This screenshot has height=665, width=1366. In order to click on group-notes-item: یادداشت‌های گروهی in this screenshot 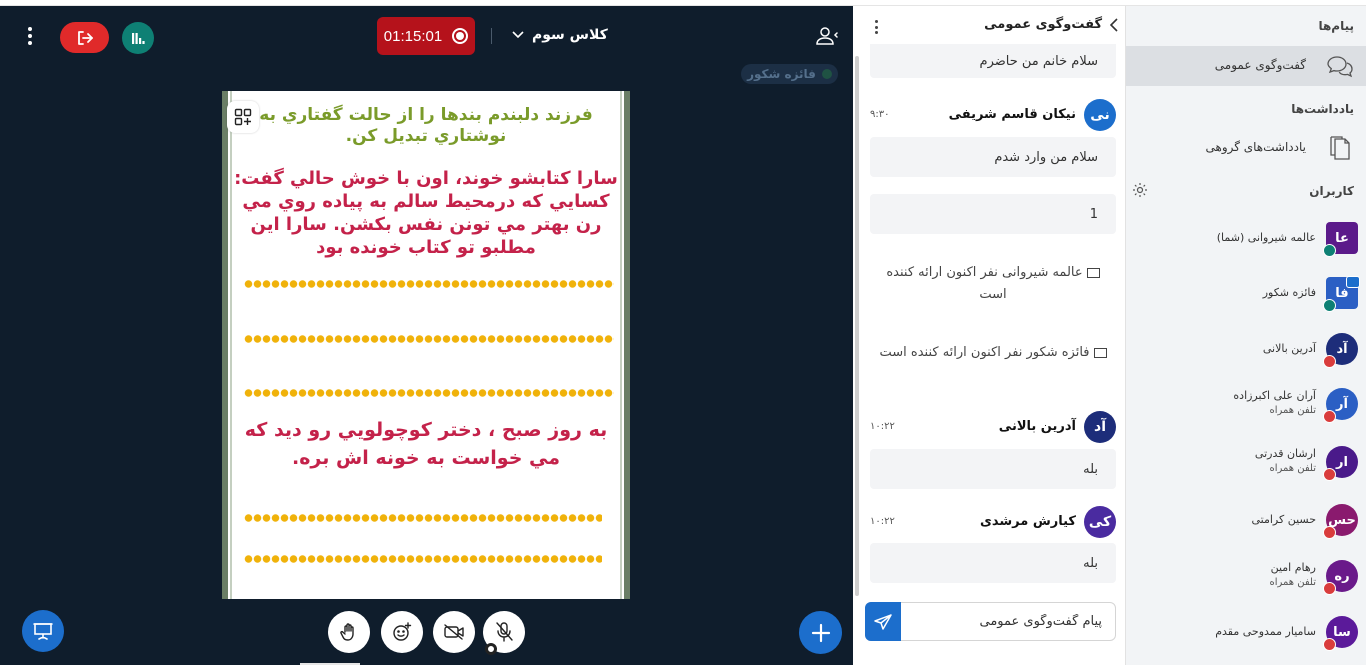, I will do `click(1246, 148)`.